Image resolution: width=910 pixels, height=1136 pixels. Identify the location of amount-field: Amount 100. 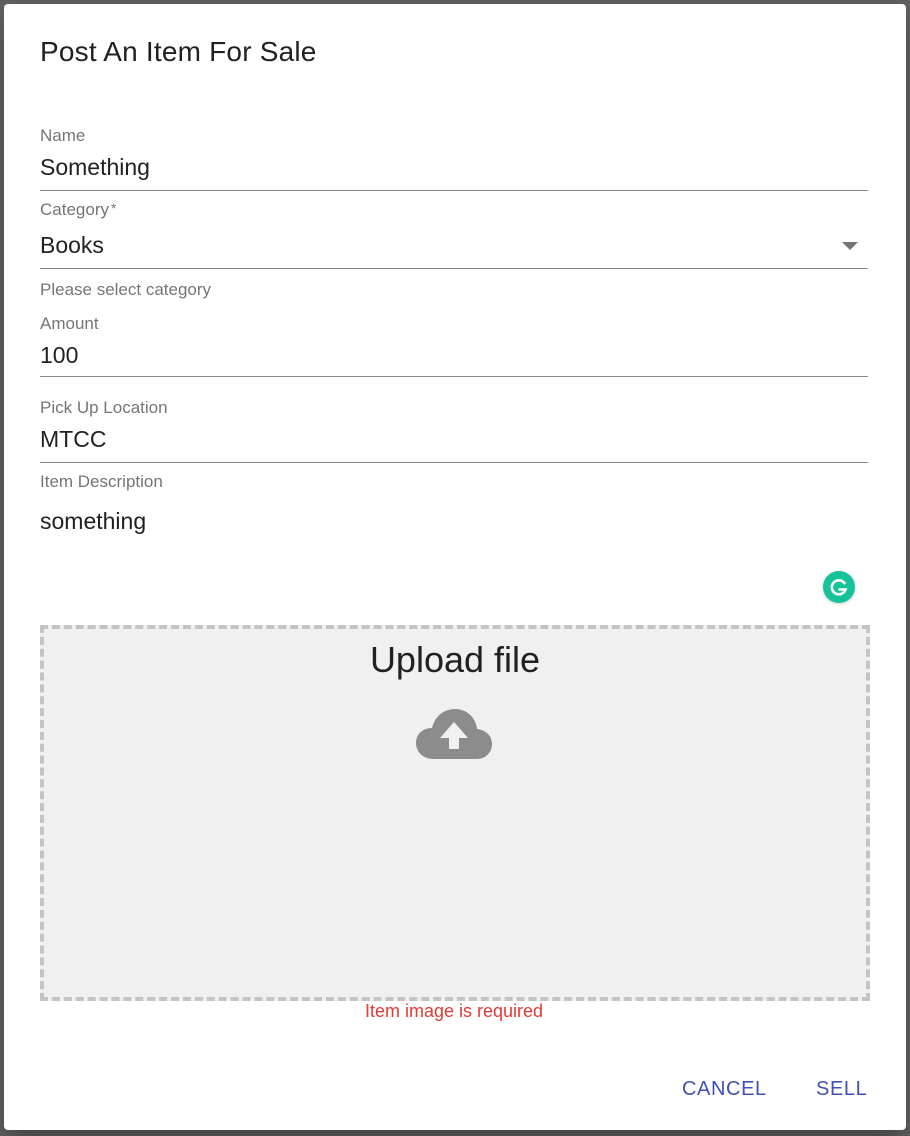
(454, 347).